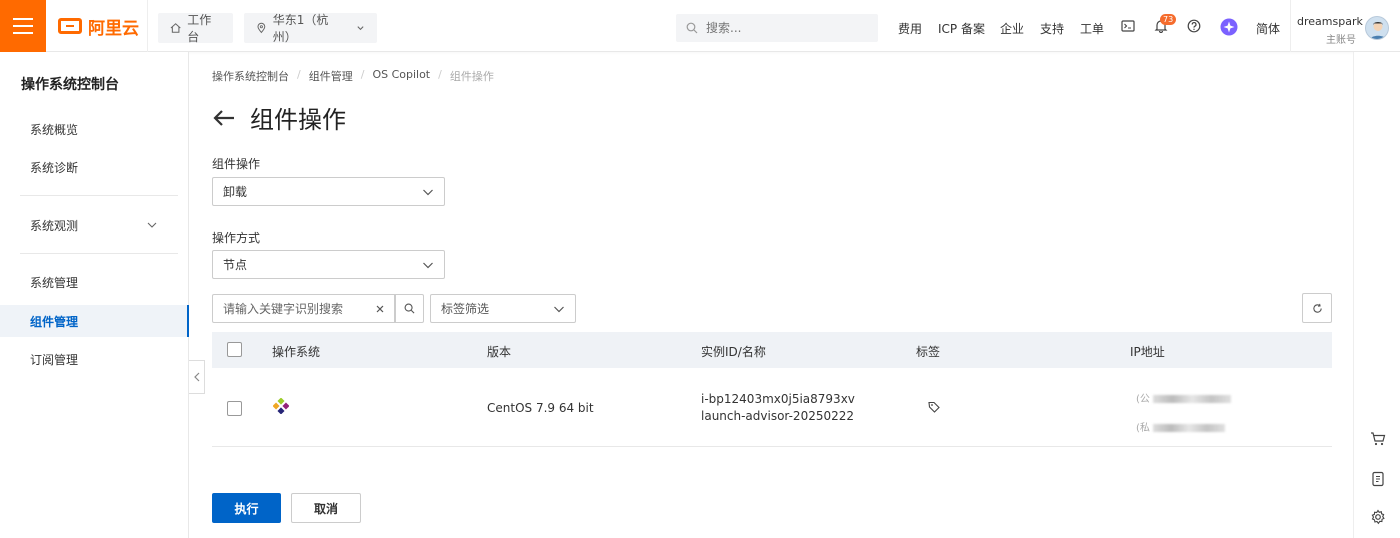 The image size is (1400, 538). What do you see at coordinates (261, 28) in the screenshot?
I see `location-icon` at bounding box center [261, 28].